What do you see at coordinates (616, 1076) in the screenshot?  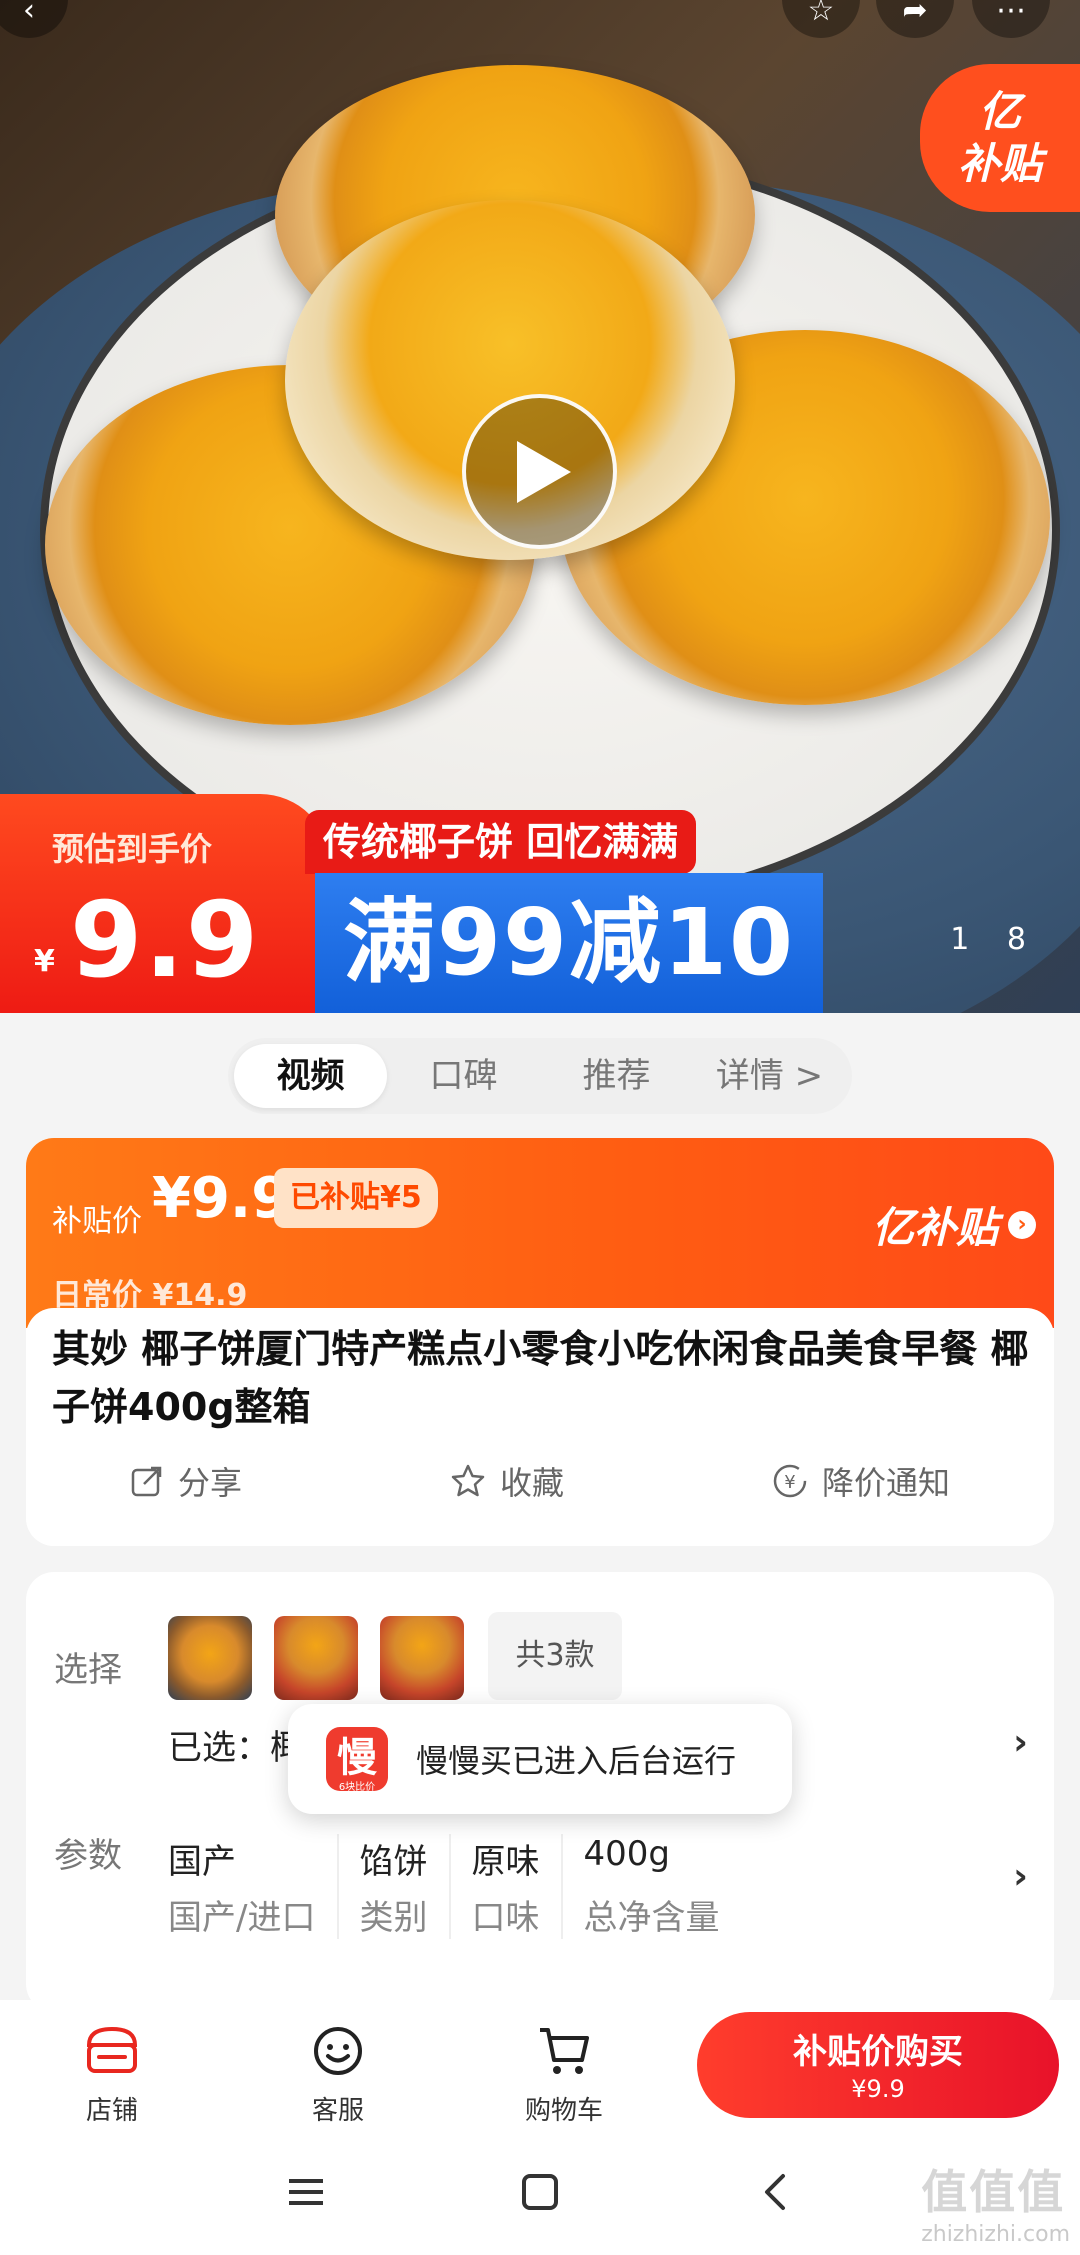 I see `tab-recommend: 推荐` at bounding box center [616, 1076].